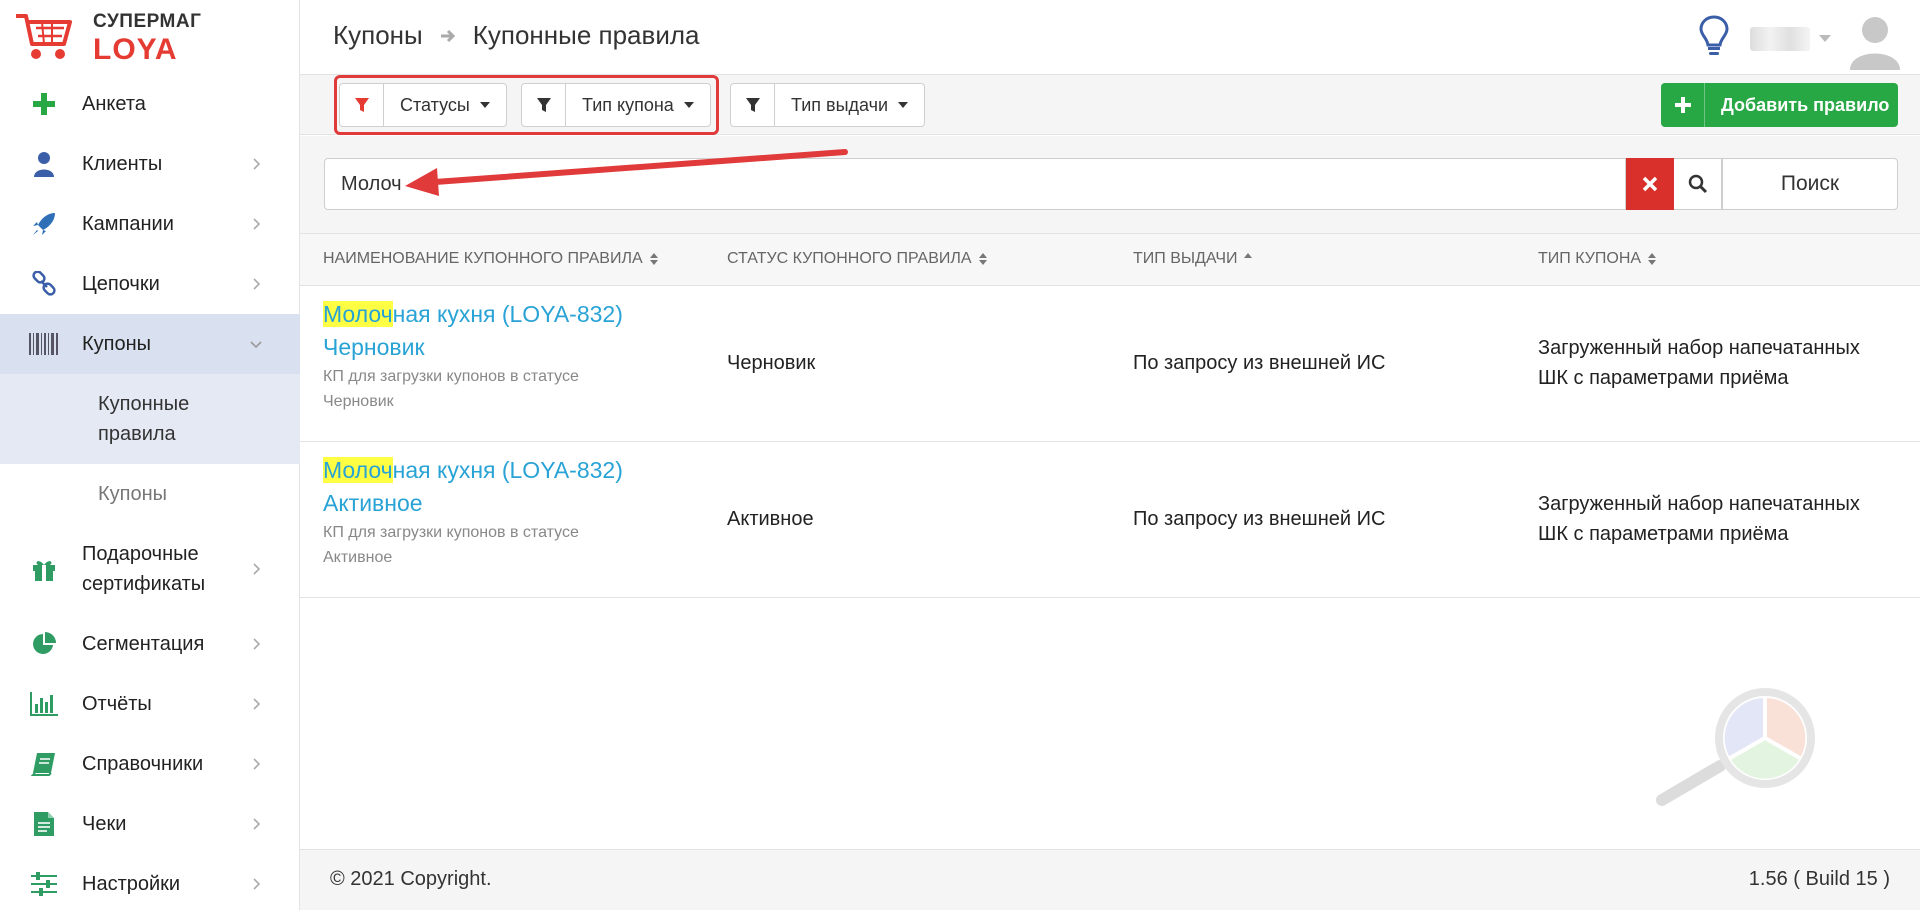 This screenshot has height=910, width=1920. Describe the element at coordinates (44, 884) in the screenshot. I see `sliders-icon` at that location.